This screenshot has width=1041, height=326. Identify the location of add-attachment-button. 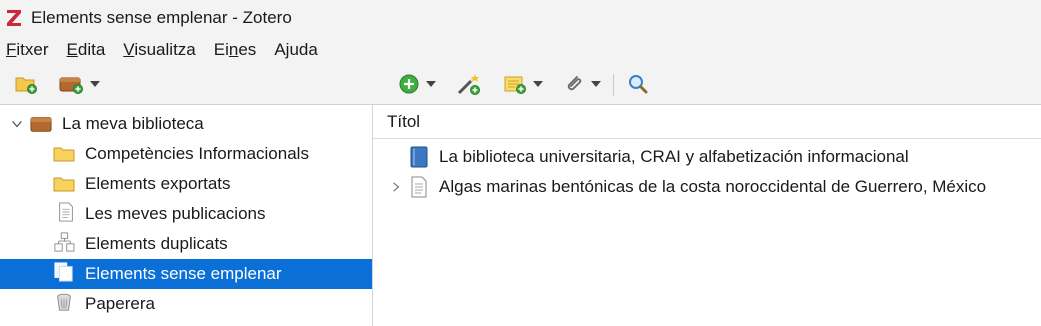
(582, 84).